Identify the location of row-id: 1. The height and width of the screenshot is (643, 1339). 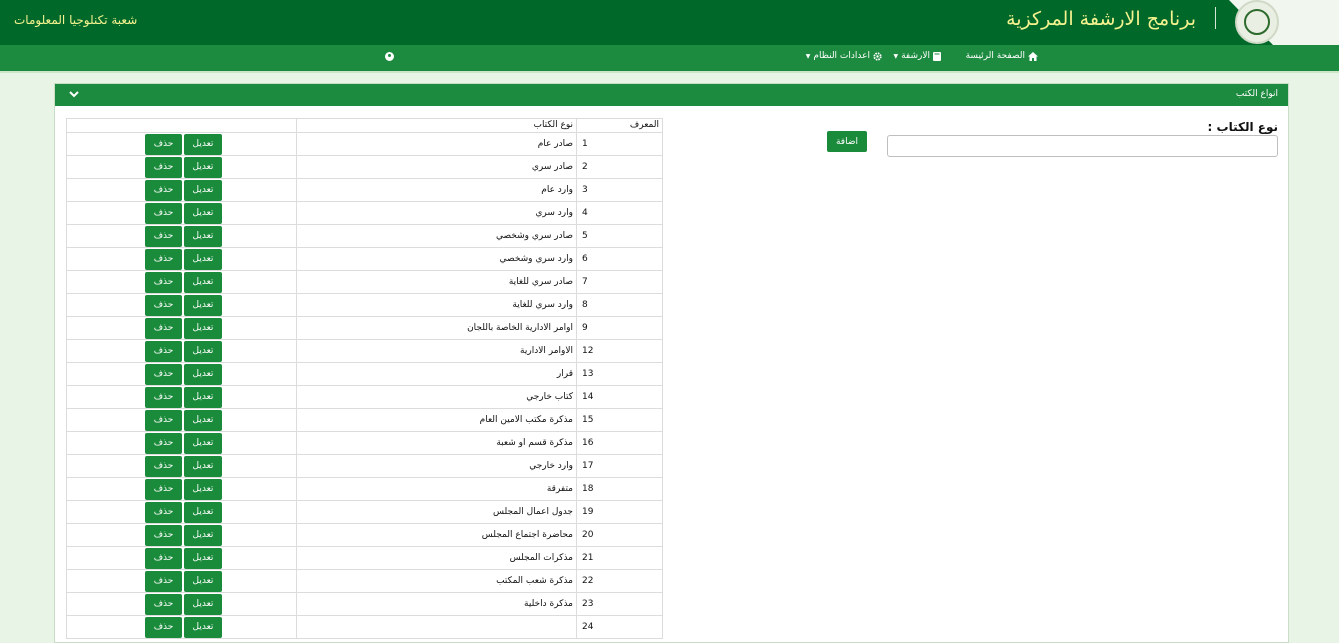
(619, 144).